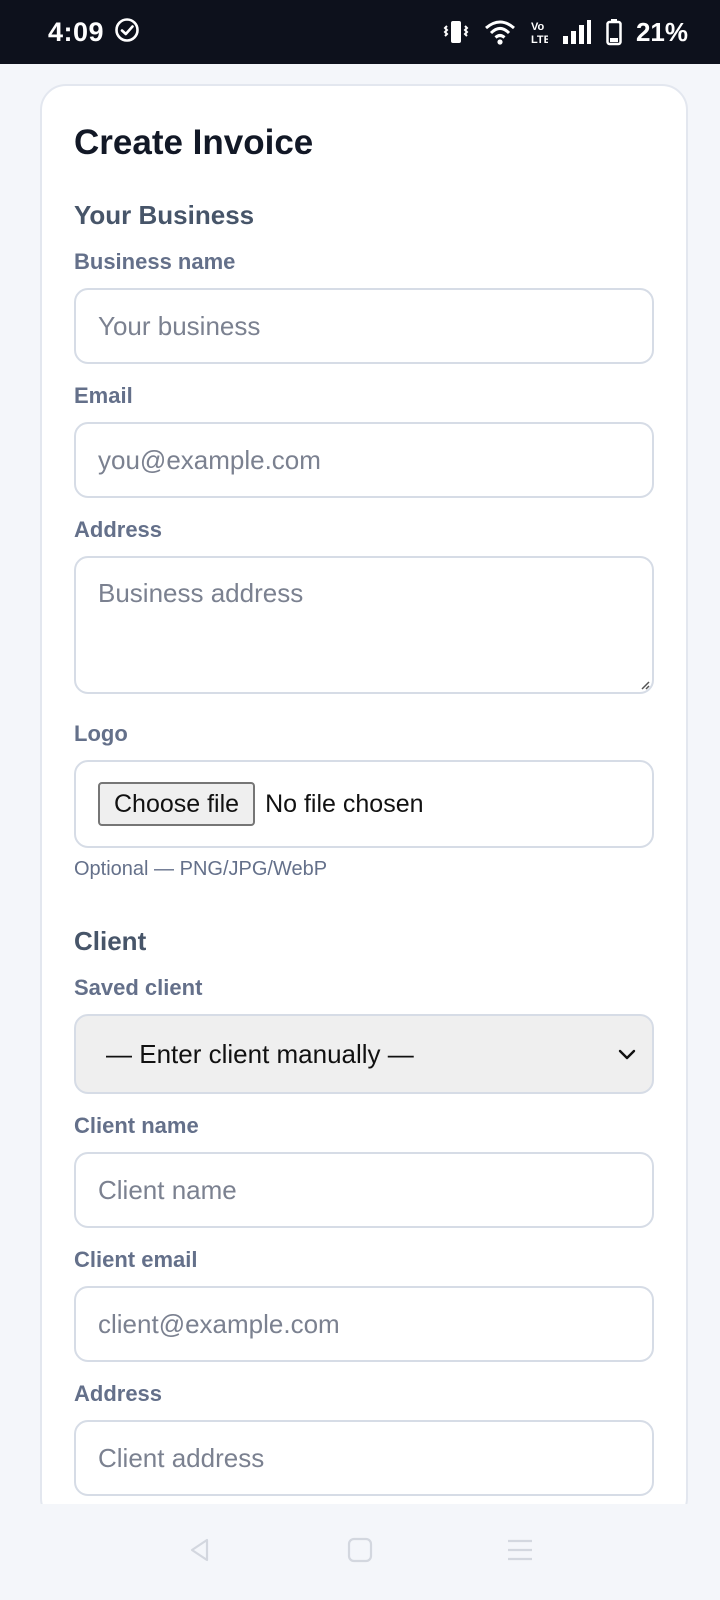 Image resolution: width=720 pixels, height=1600 pixels. Describe the element at coordinates (101, 733) in the screenshot. I see `logo-label: Logo` at that location.